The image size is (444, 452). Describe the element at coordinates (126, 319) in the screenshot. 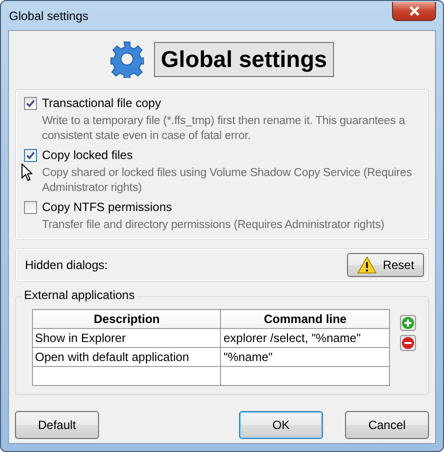

I see `column-header: Description` at that location.